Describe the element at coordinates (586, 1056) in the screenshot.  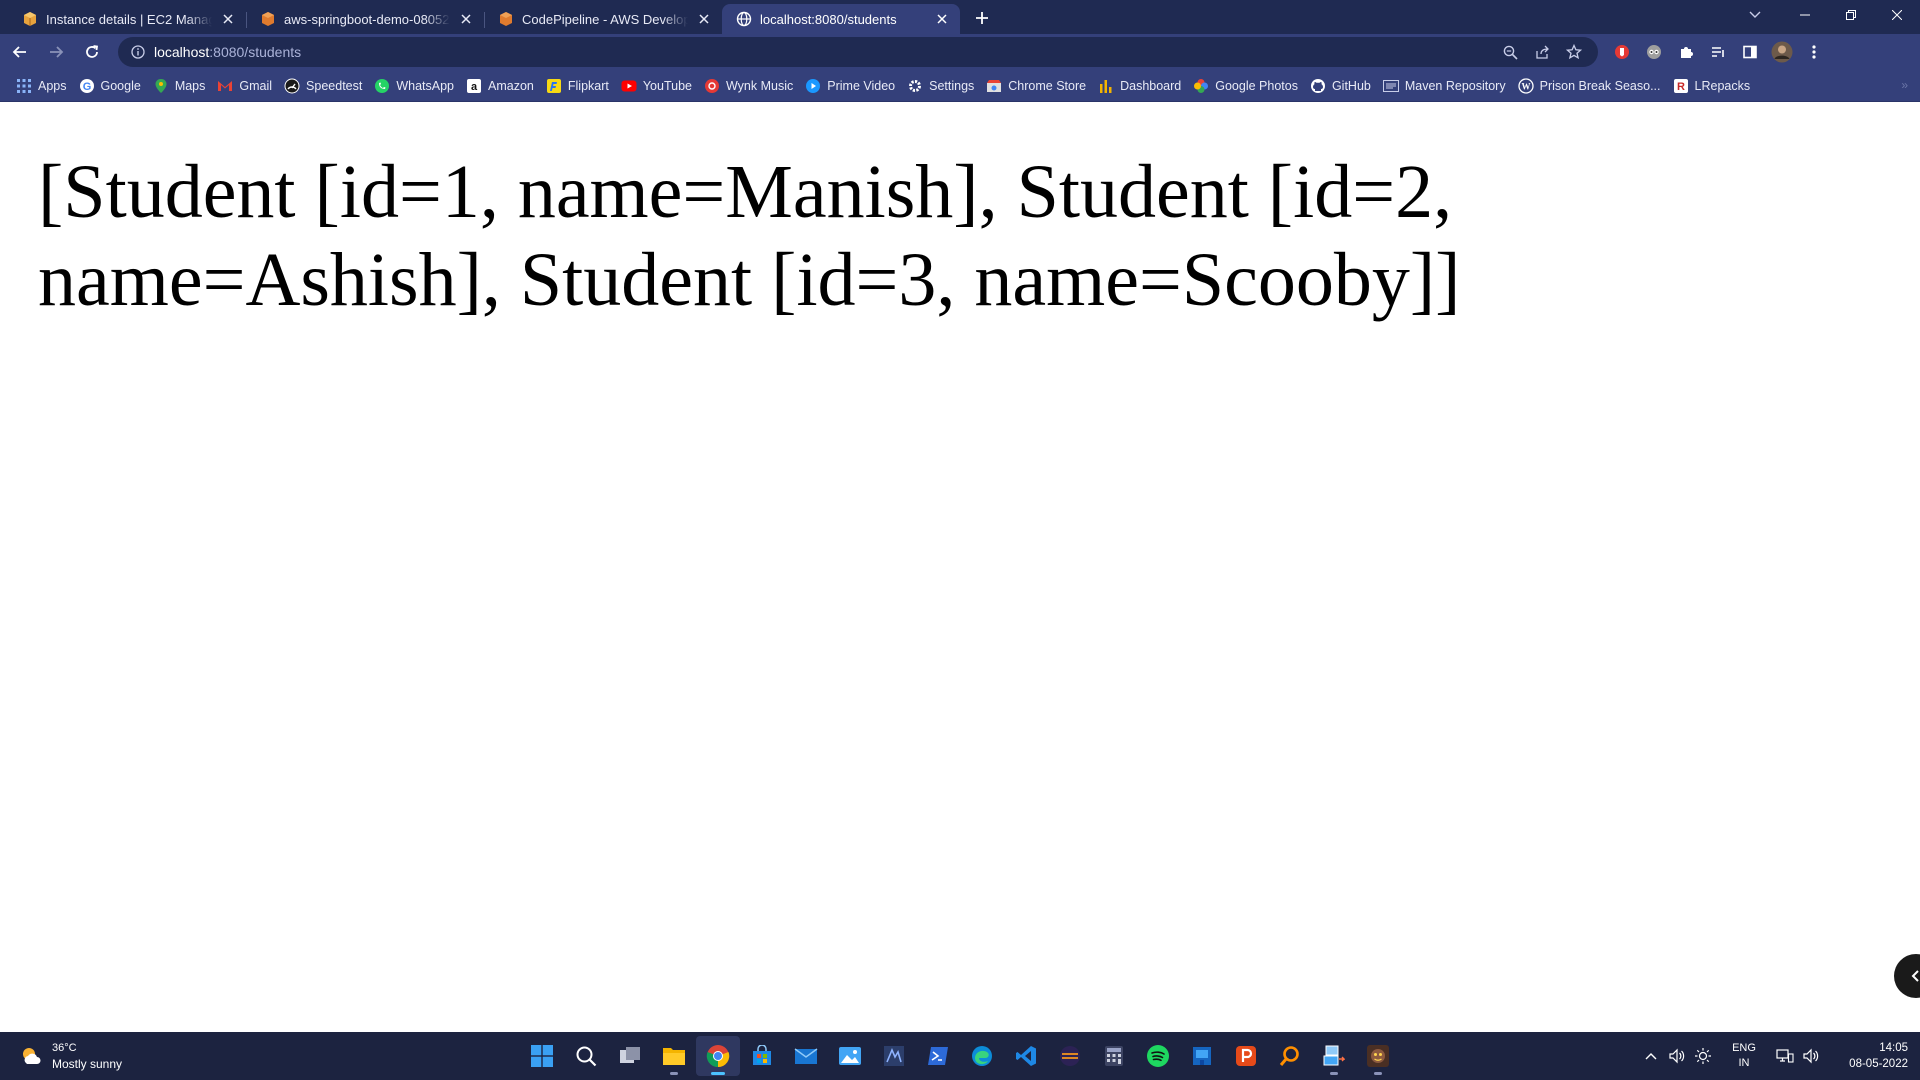
I see `search-icon` at that location.